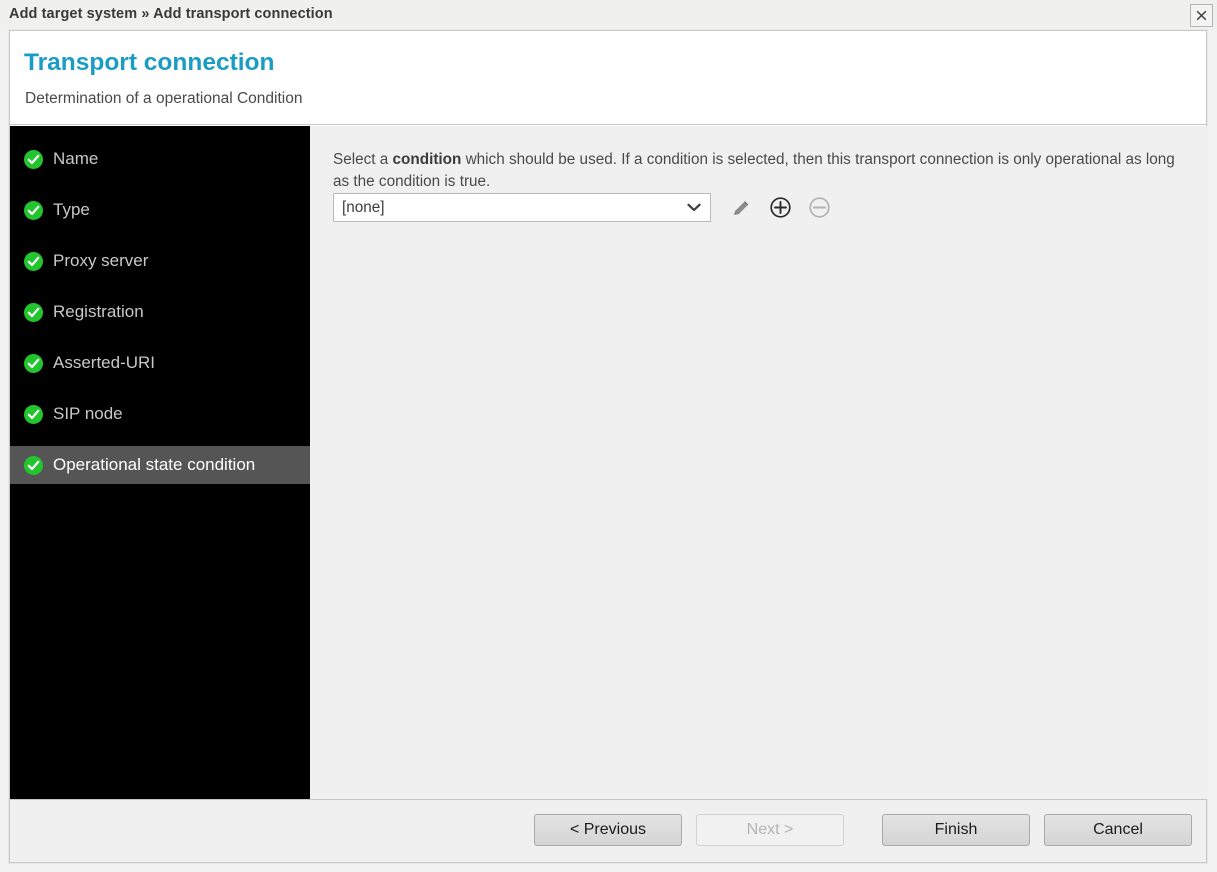  What do you see at coordinates (363, 207) in the screenshot?
I see `condition-select-value: [none]` at bounding box center [363, 207].